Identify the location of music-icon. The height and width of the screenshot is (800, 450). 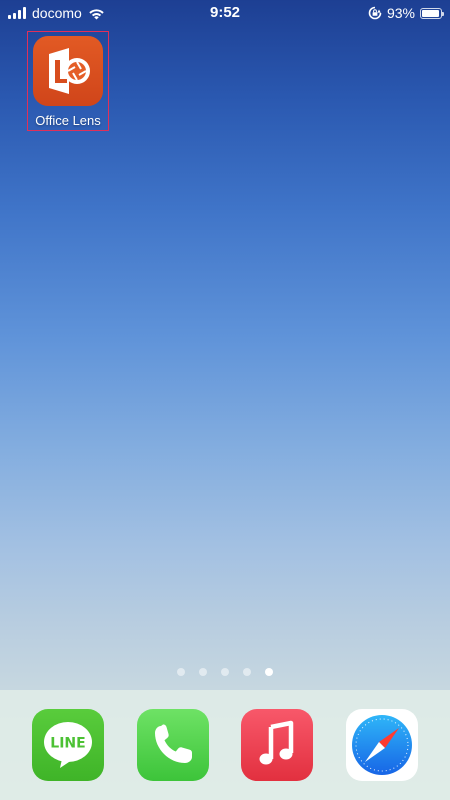
(276, 742).